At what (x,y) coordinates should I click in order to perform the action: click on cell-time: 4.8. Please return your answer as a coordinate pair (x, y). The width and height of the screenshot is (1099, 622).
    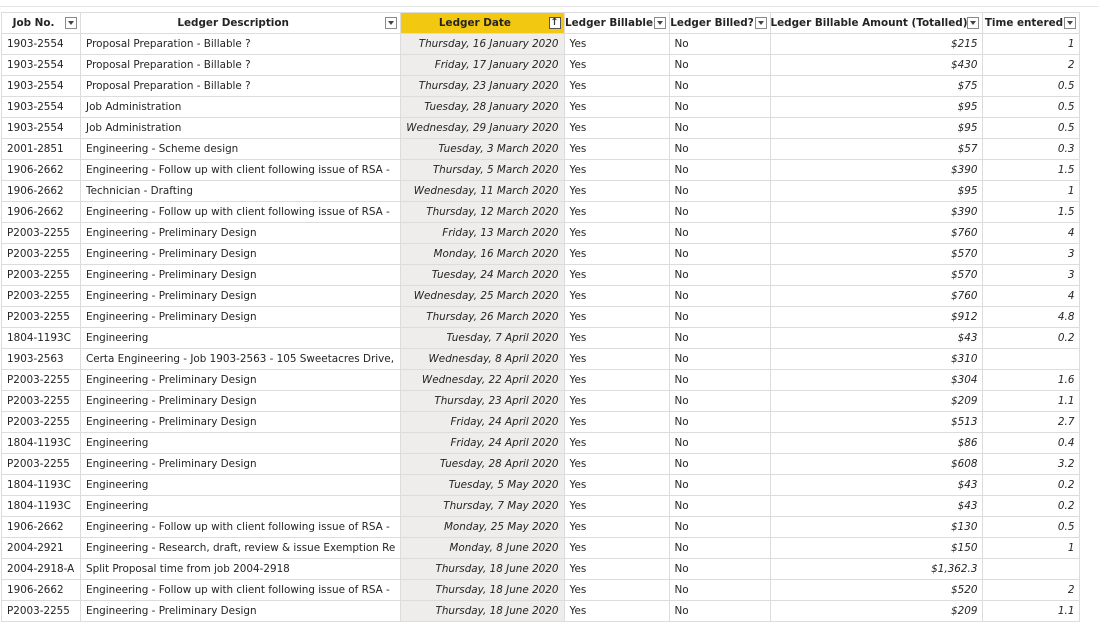
    Looking at the image, I should click on (1031, 317).